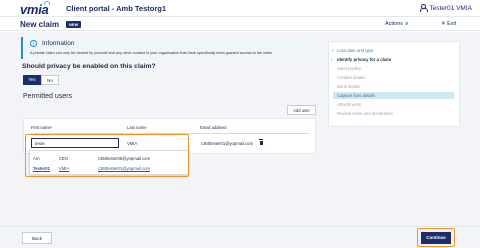 This screenshot has height=248, width=480. What do you see at coordinates (213, 127) in the screenshot?
I see `column-header-email: Email address` at bounding box center [213, 127].